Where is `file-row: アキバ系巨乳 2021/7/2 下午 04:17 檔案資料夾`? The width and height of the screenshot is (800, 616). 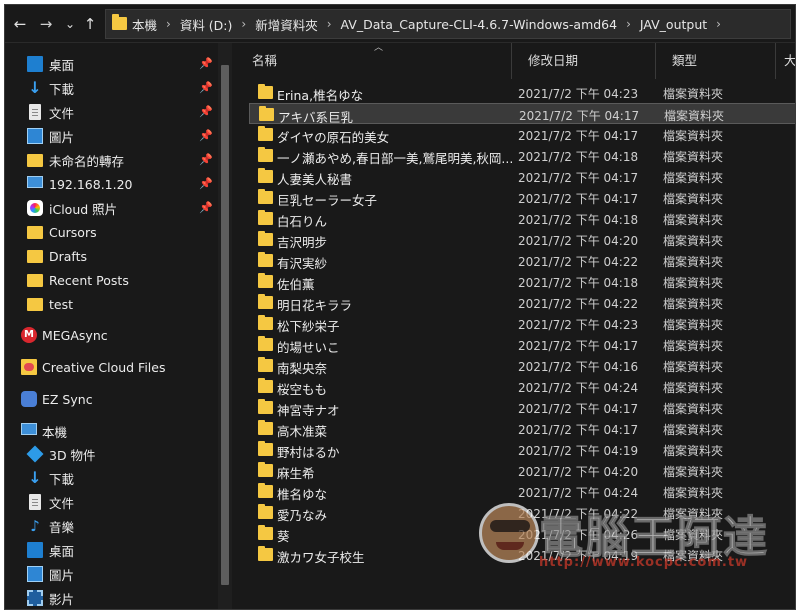
file-row: アキバ系巨乳 2021/7/2 下午 04:17 檔案資料夾 is located at coordinates (522, 114).